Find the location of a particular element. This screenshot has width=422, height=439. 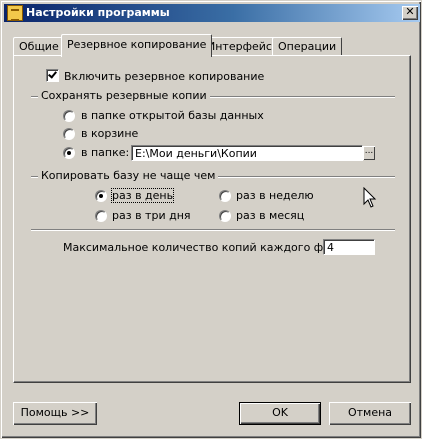

tab-general: Общие is located at coordinates (39, 46).